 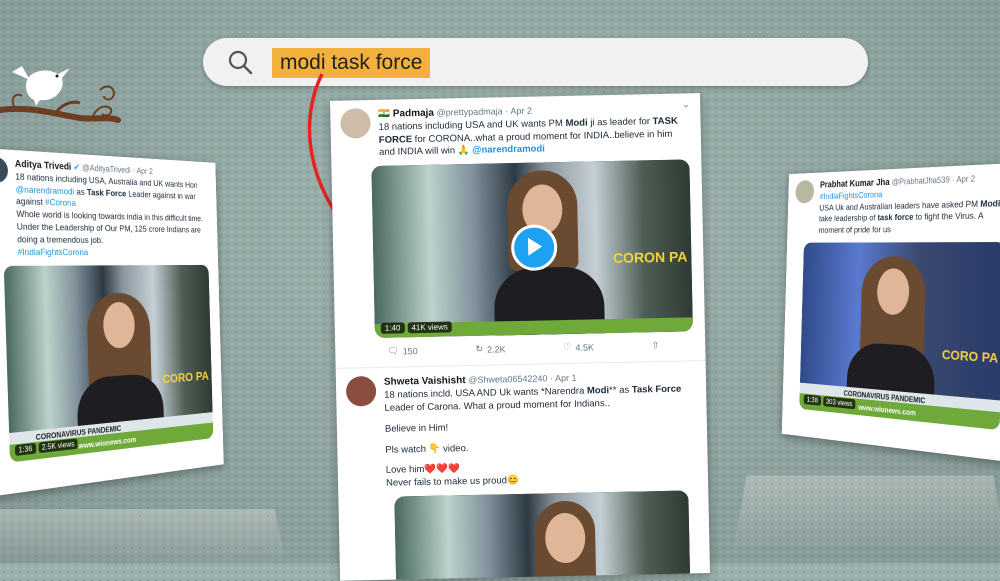 I want to click on retweet-button: ↻ 2.2K, so click(x=490, y=350).